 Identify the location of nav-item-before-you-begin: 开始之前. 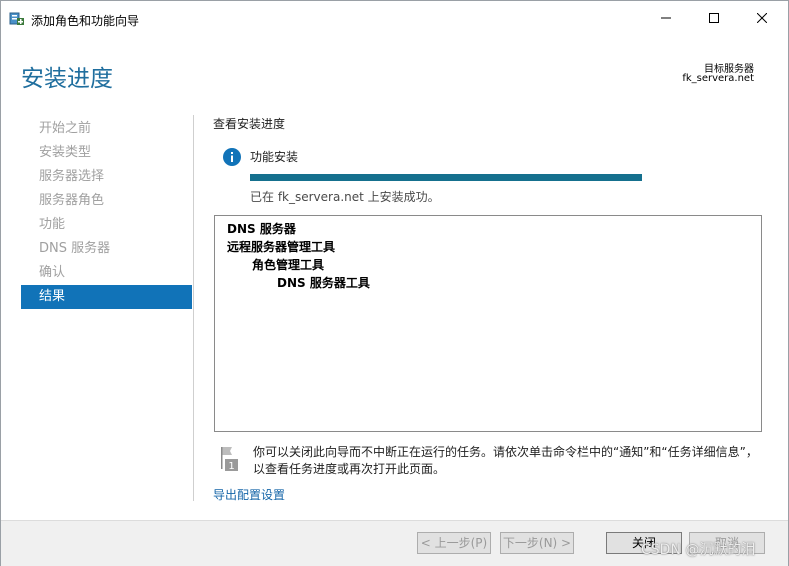
(65, 128).